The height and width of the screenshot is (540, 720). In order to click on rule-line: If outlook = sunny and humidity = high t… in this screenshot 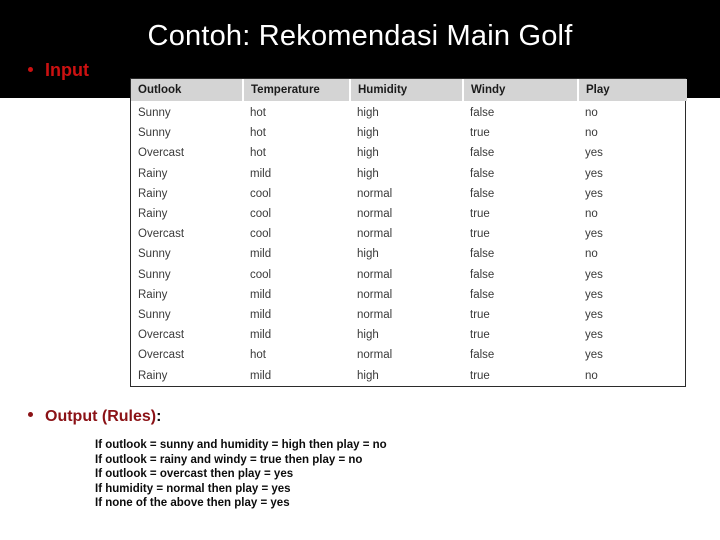, I will do `click(241, 445)`.